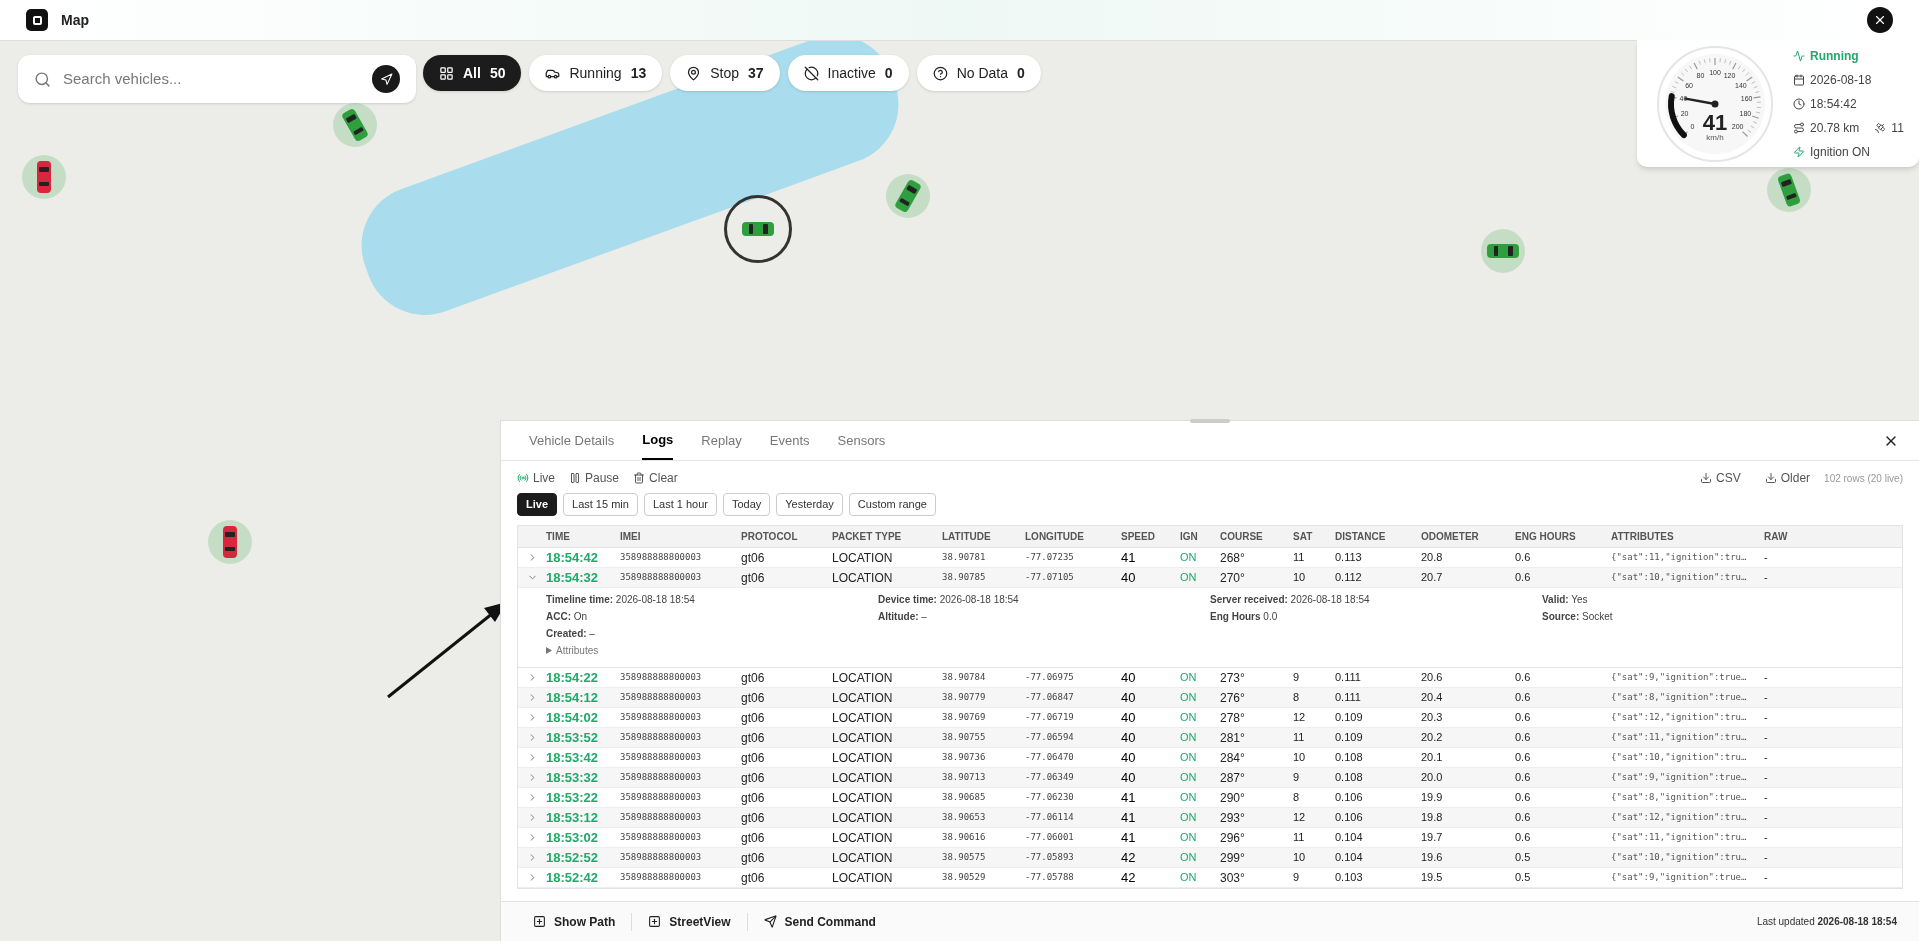  I want to click on range-button: Today, so click(746, 504).